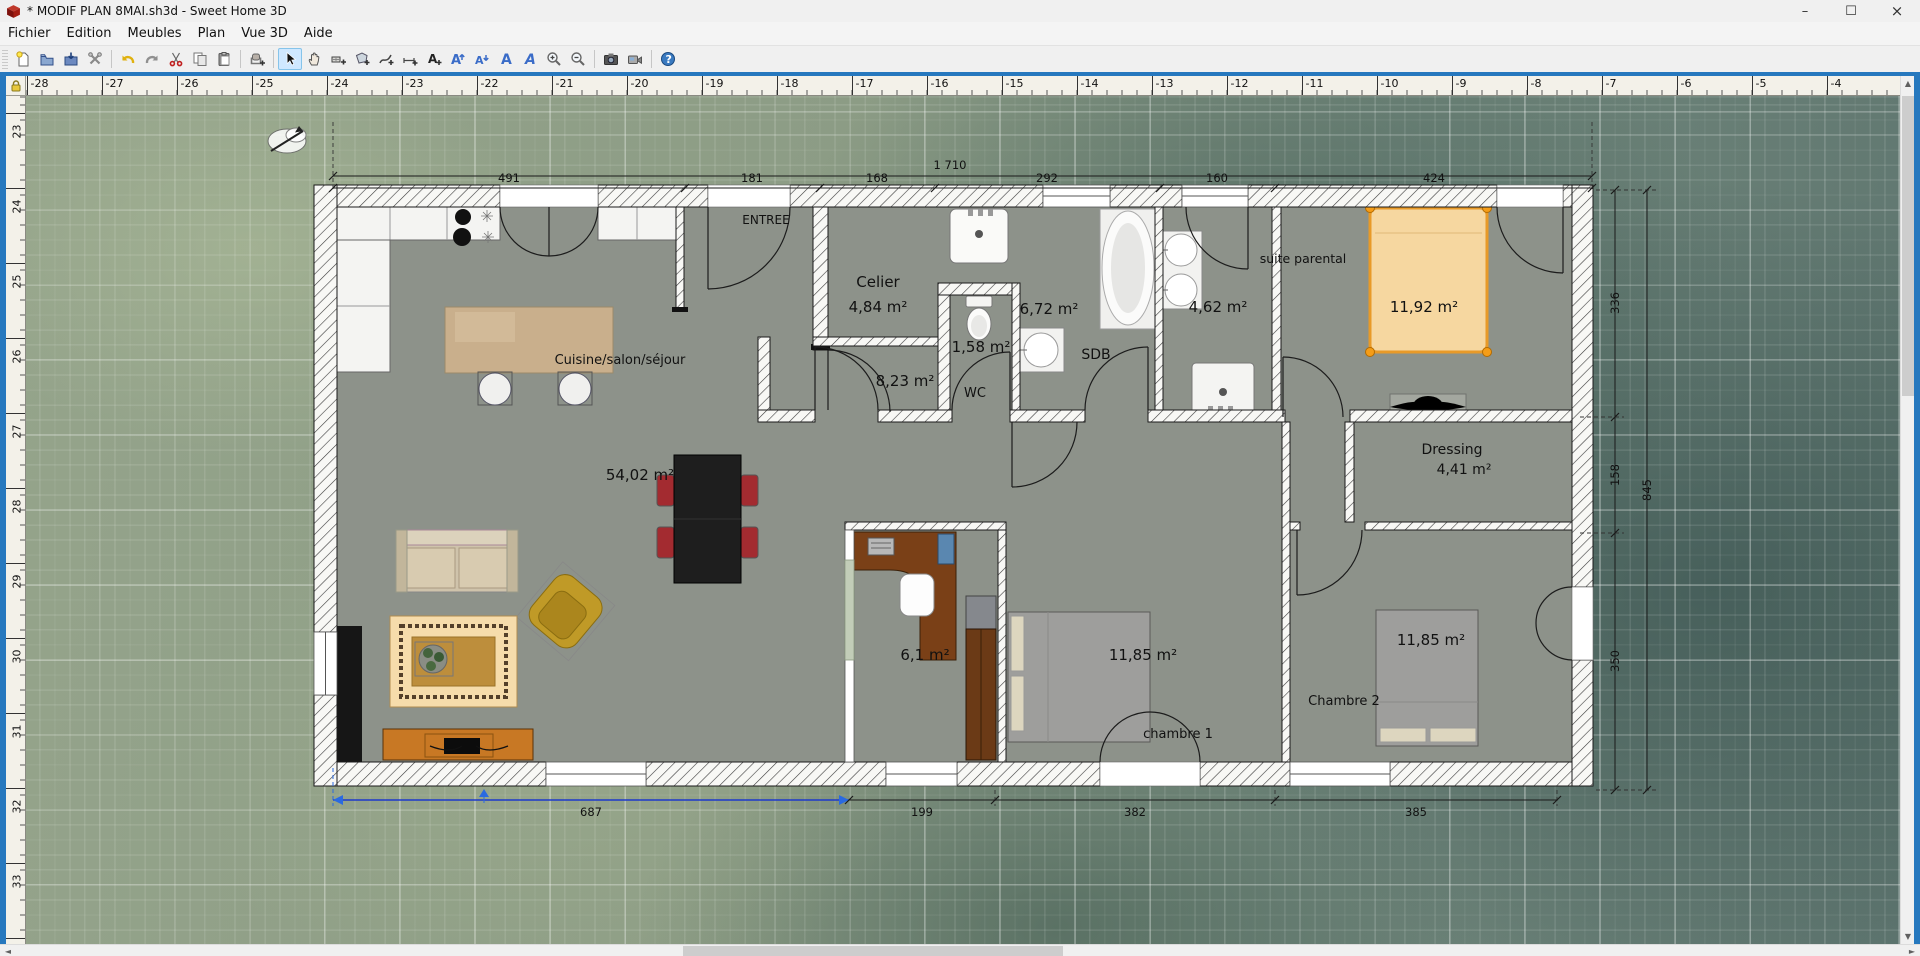 The height and width of the screenshot is (956, 1920). What do you see at coordinates (979, 318) in the screenshot?
I see `toilet` at bounding box center [979, 318].